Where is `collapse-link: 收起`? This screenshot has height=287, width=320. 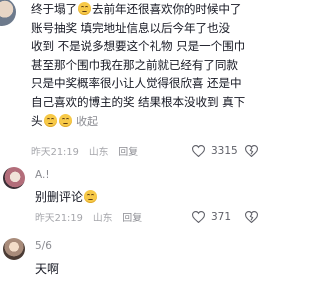
collapse-link: 收起 is located at coordinates (87, 121).